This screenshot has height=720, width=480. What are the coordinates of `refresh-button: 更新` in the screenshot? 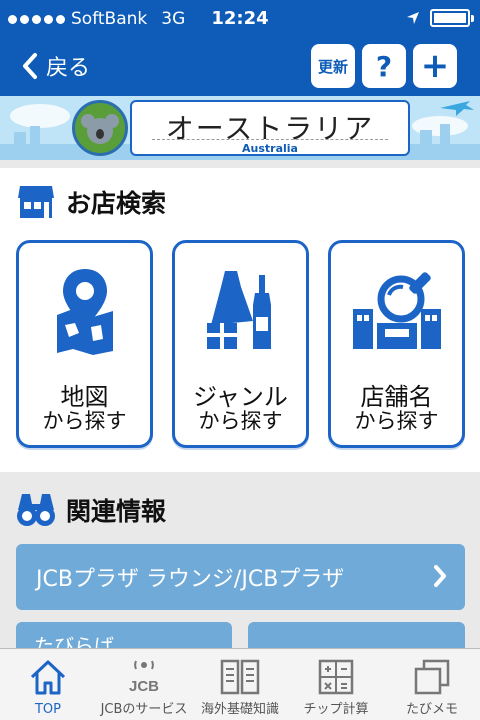 It's located at (333, 66).